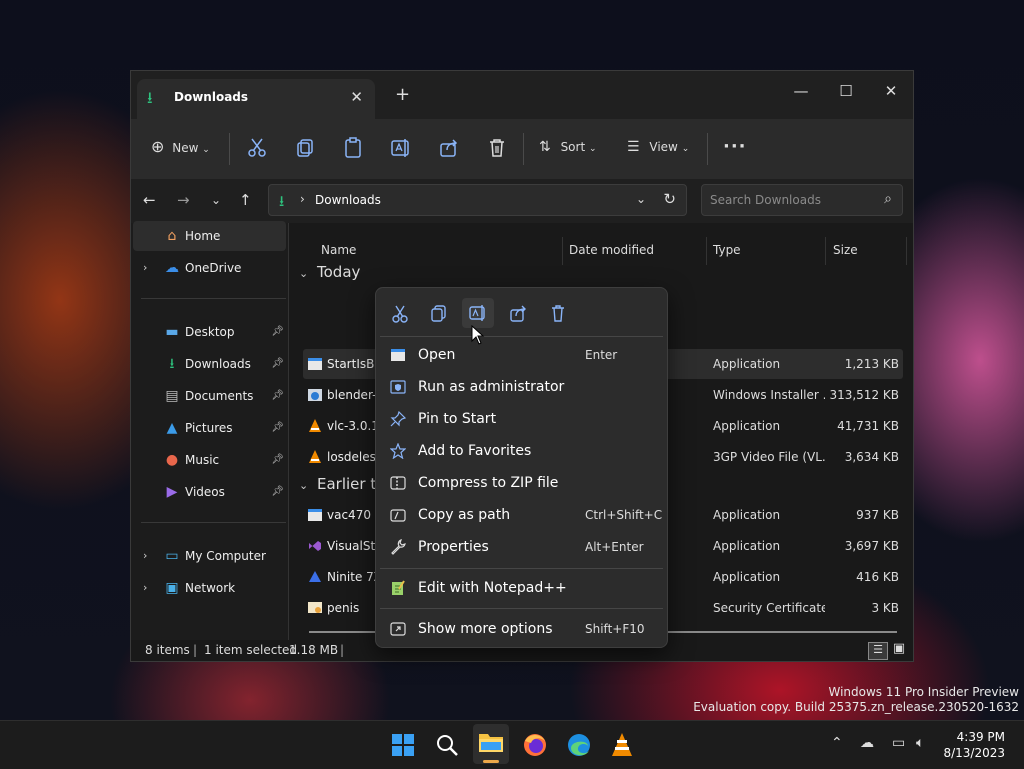 This screenshot has height=769, width=1024. I want to click on menu-item-run-as-admin: Run as administrator, so click(522, 387).